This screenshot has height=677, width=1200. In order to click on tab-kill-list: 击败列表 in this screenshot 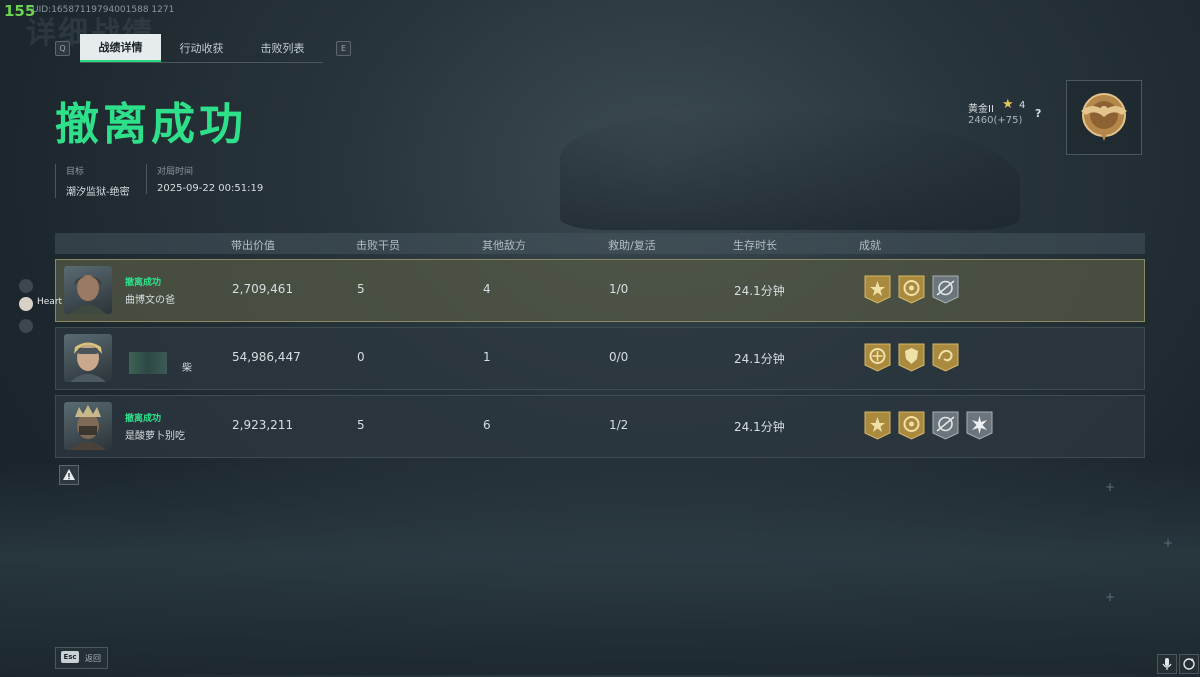, I will do `click(282, 48)`.